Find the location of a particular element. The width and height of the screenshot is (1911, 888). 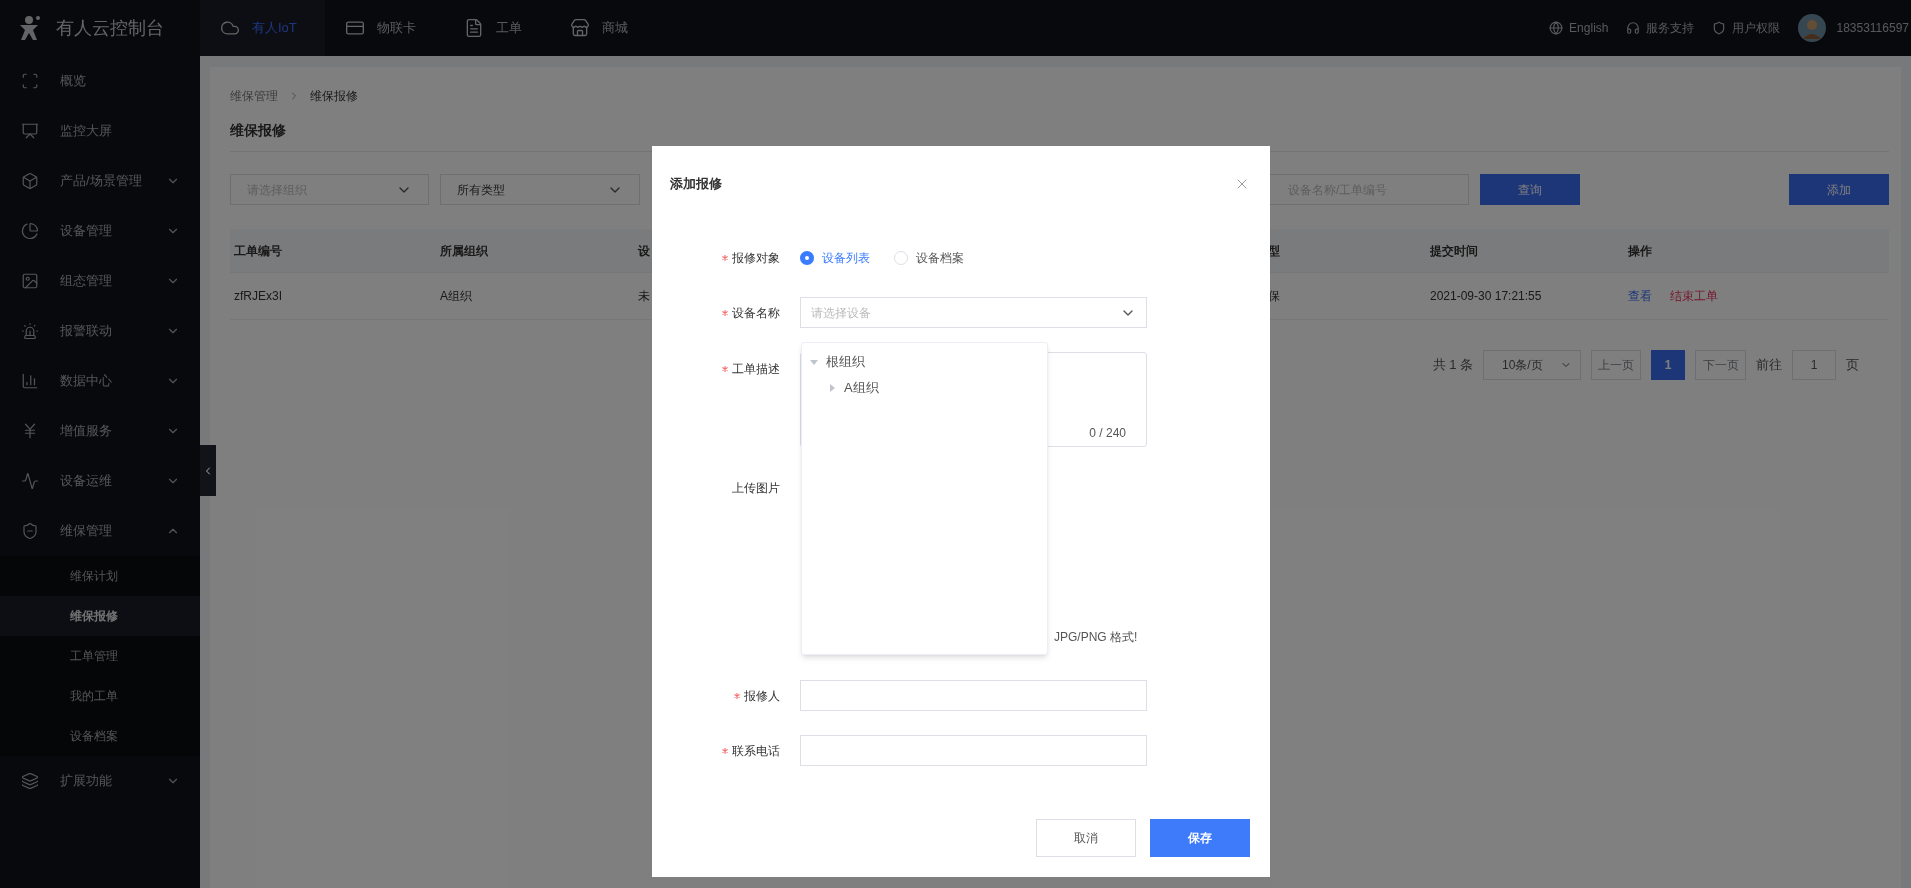

monitor-icon is located at coordinates (30, 131).